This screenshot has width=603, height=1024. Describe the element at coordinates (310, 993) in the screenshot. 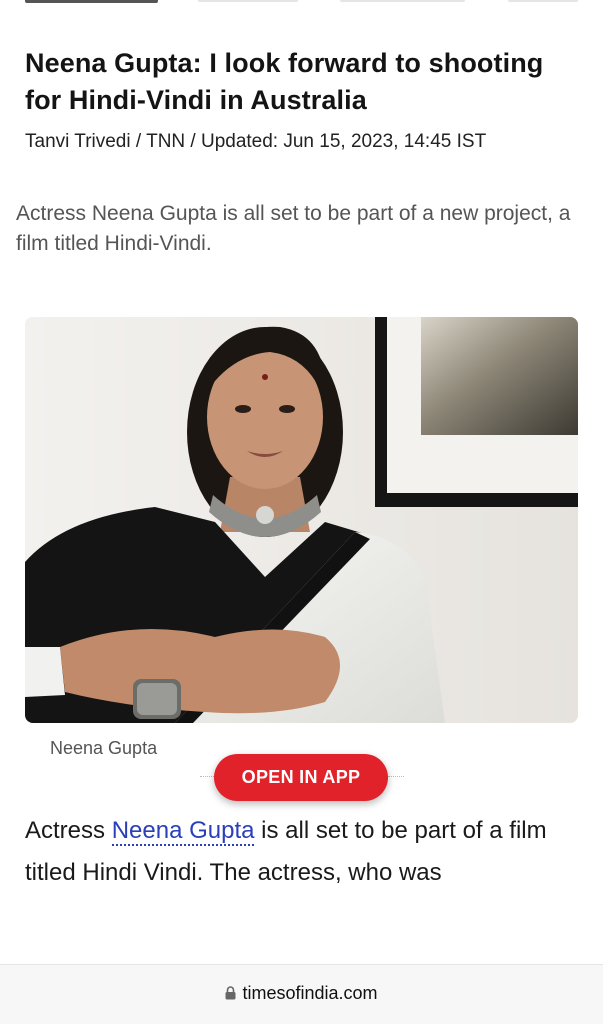

I see `url-text: timesofindia.com` at that location.